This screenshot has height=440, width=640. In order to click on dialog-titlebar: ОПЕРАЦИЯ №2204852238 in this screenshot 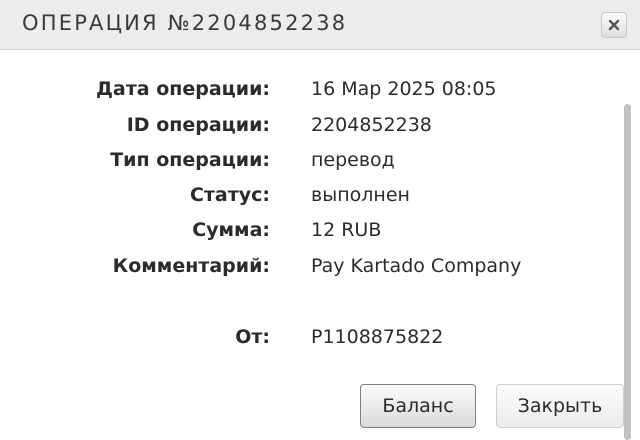, I will do `click(320, 25)`.